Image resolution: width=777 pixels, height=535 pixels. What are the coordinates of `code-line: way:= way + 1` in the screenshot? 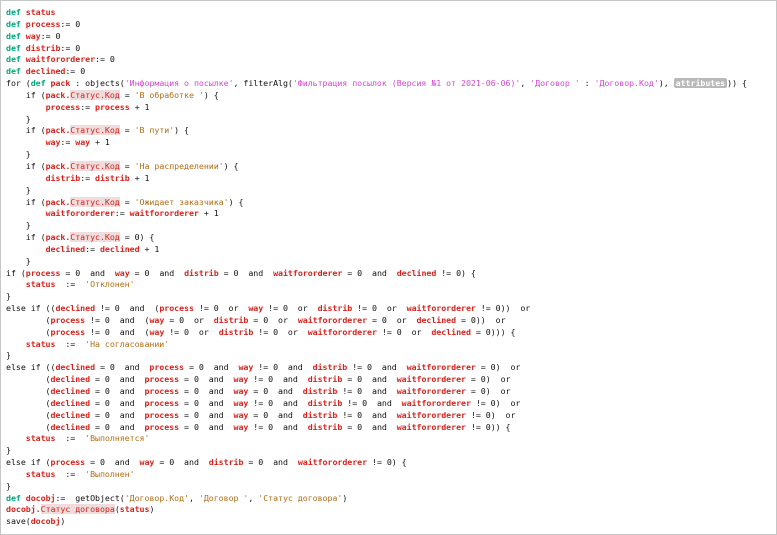 It's located at (391, 143).